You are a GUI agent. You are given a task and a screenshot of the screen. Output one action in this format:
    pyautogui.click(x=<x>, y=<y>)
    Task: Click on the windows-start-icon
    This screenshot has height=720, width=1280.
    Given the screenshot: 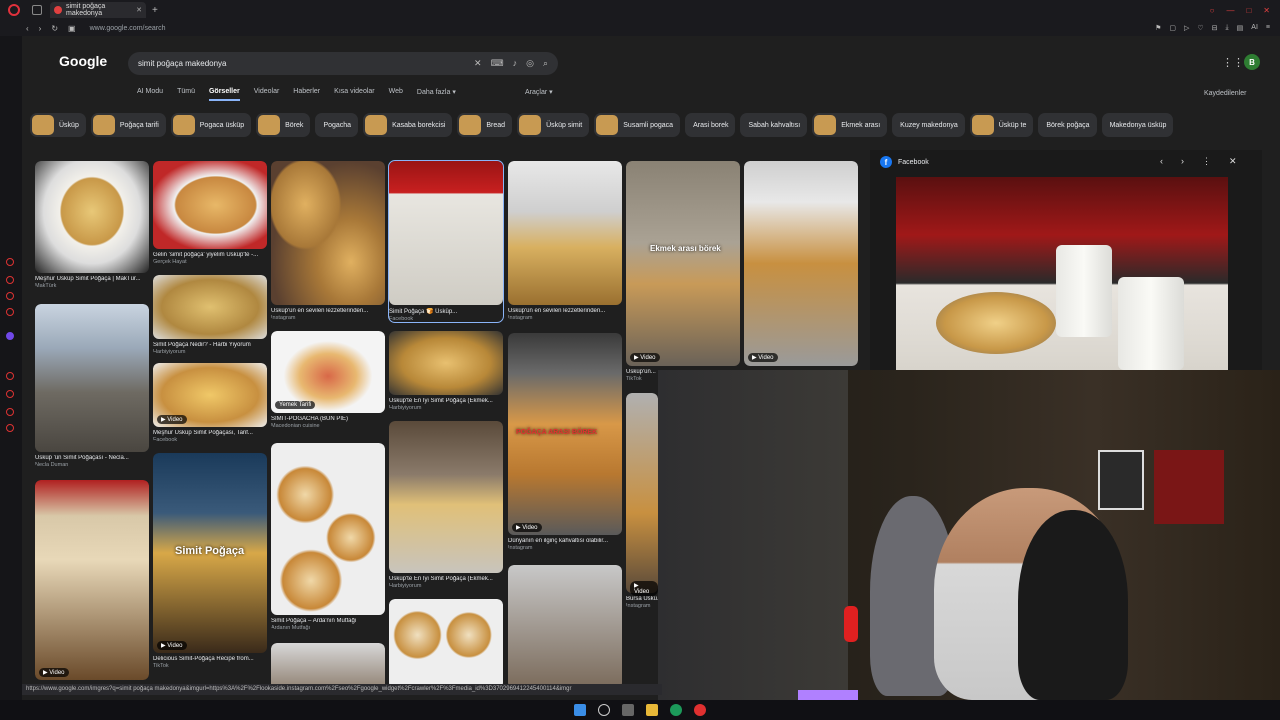 What is the action you would take?
    pyautogui.click(x=580, y=710)
    